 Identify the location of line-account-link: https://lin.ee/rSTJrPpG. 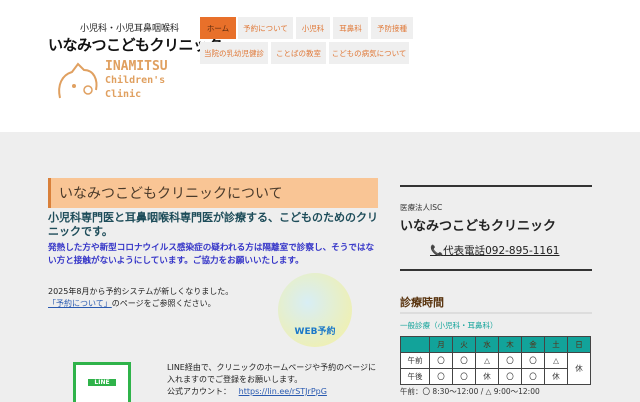
(283, 391).